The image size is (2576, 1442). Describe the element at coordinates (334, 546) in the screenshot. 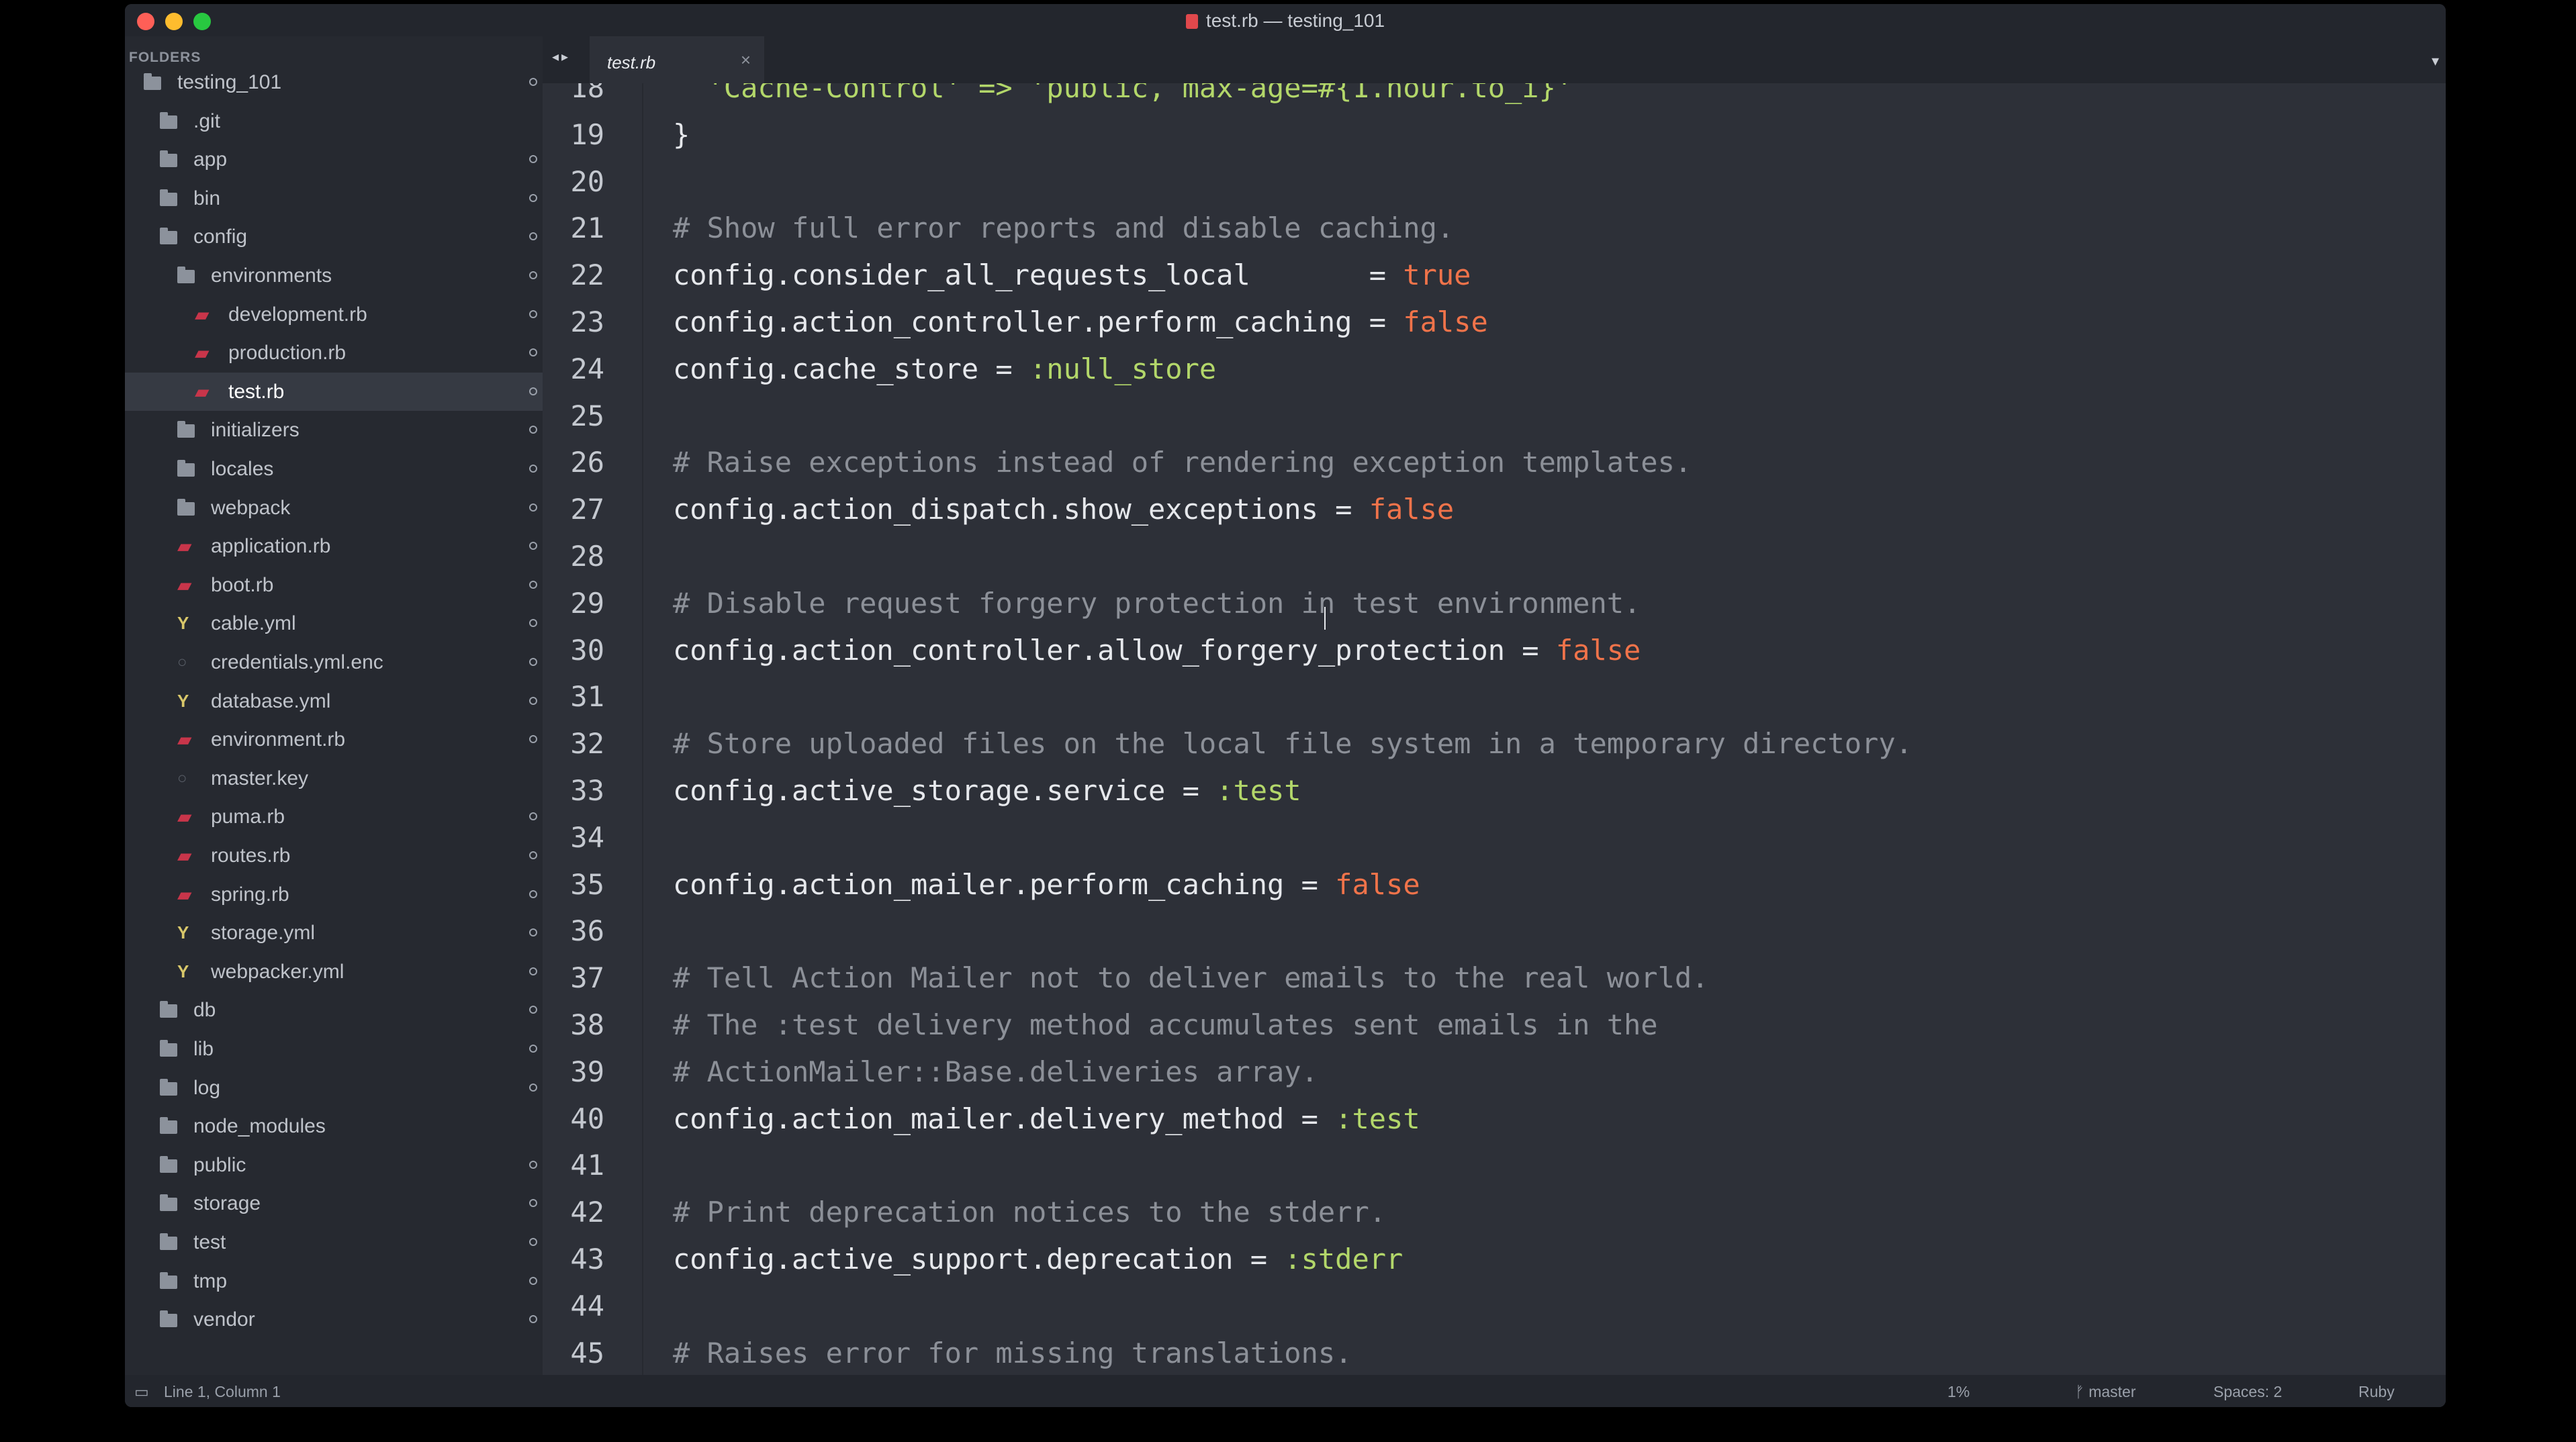

I see `tree-item: ▰ application.rb` at that location.